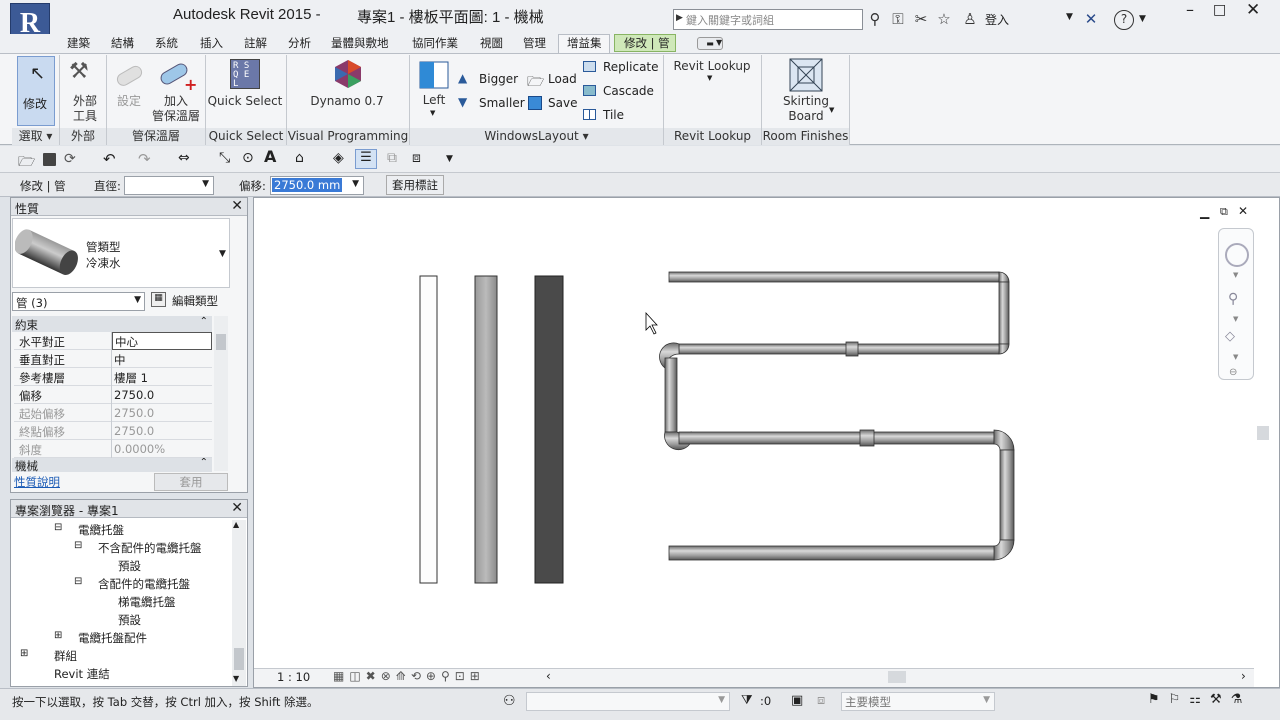 This screenshot has height=720, width=1280. Describe the element at coordinates (1263, 433) in the screenshot. I see `view-vertical-scroll-thumb` at that location.